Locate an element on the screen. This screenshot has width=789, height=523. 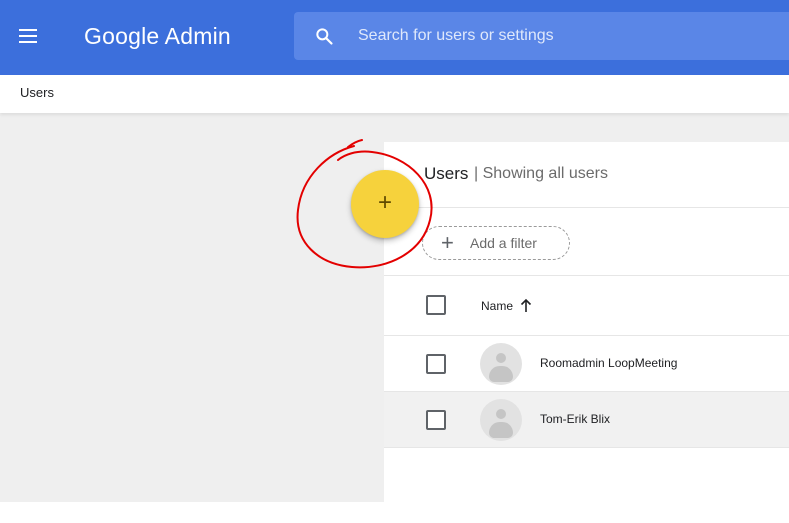
card-header: Users | Showing all users is located at coordinates (586, 175).